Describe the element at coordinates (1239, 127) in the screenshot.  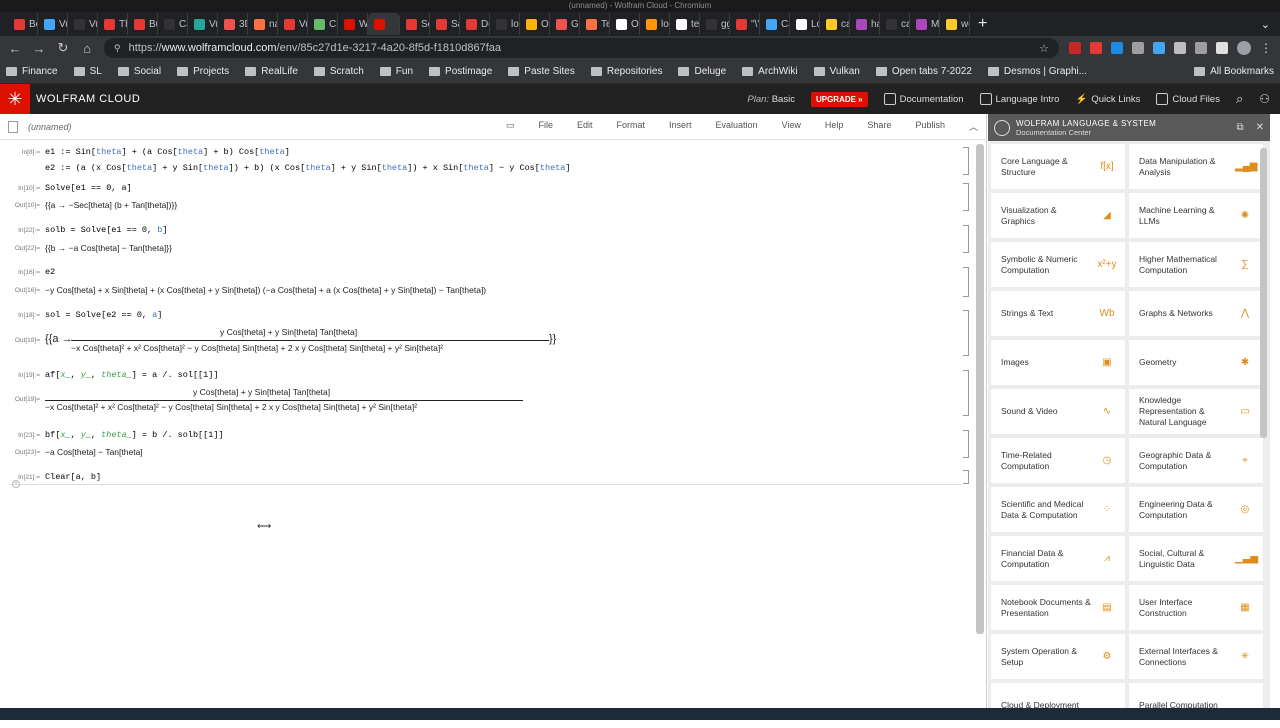
I see `open-external-icon: ⧉` at that location.